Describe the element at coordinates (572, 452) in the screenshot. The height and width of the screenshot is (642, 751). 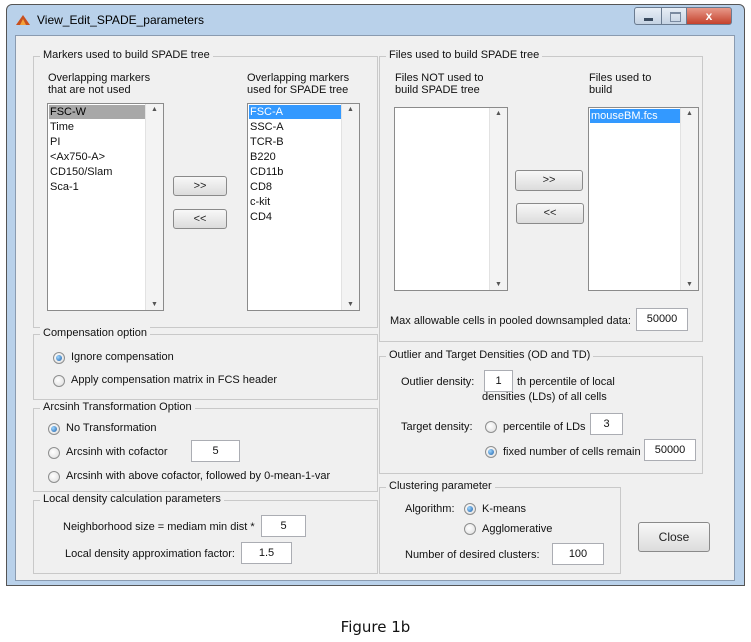
I see `fixed-cells-label: fixed number of cells remain` at that location.